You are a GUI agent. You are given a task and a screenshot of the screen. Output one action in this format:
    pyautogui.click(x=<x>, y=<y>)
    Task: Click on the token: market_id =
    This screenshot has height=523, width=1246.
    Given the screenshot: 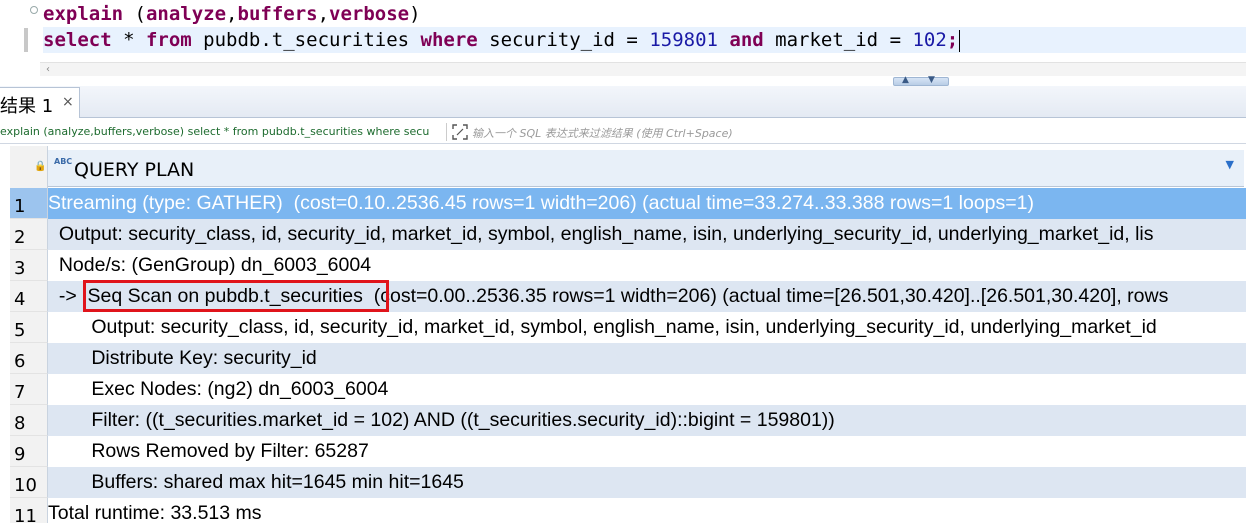 What is the action you would take?
    pyautogui.click(x=838, y=40)
    